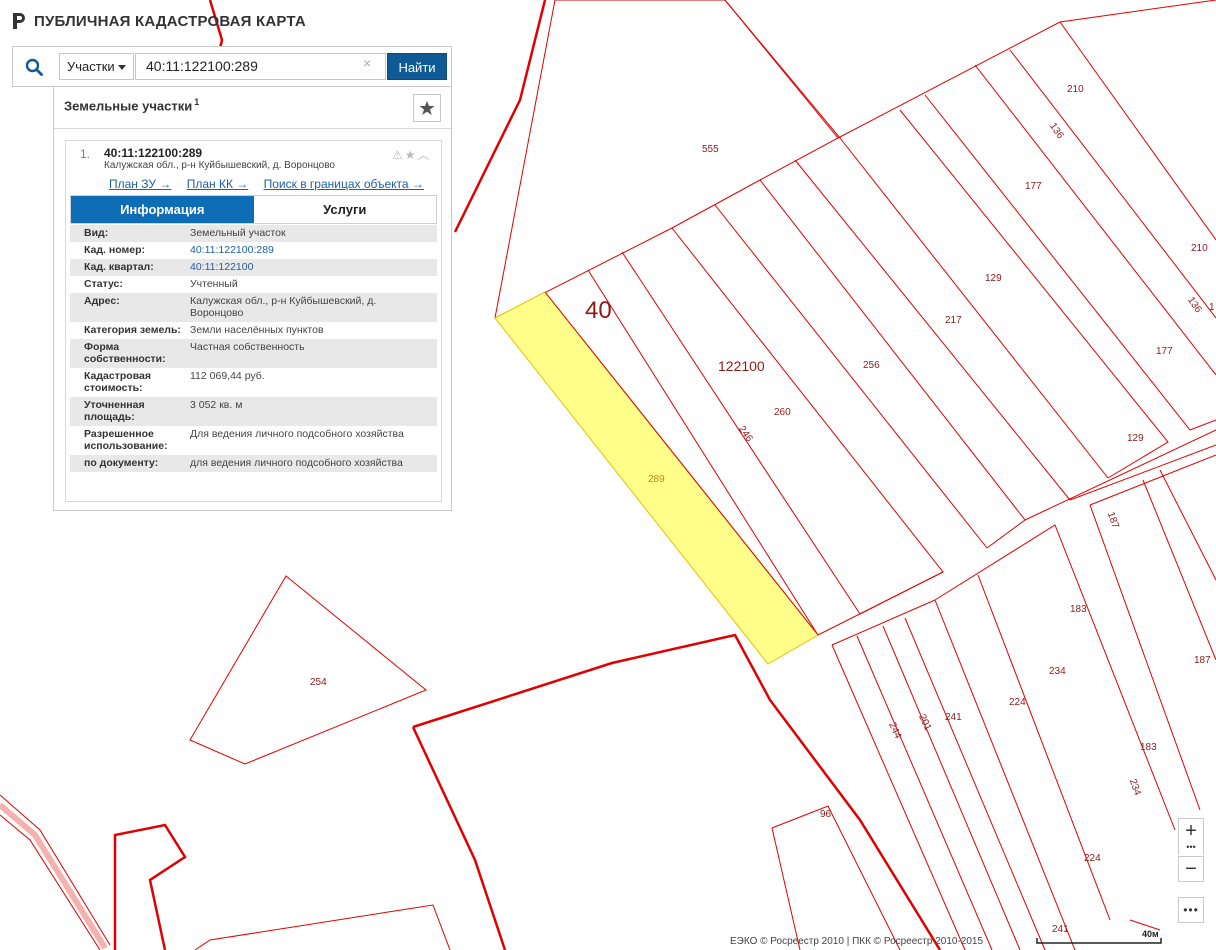  I want to click on star-icon, so click(427, 108).